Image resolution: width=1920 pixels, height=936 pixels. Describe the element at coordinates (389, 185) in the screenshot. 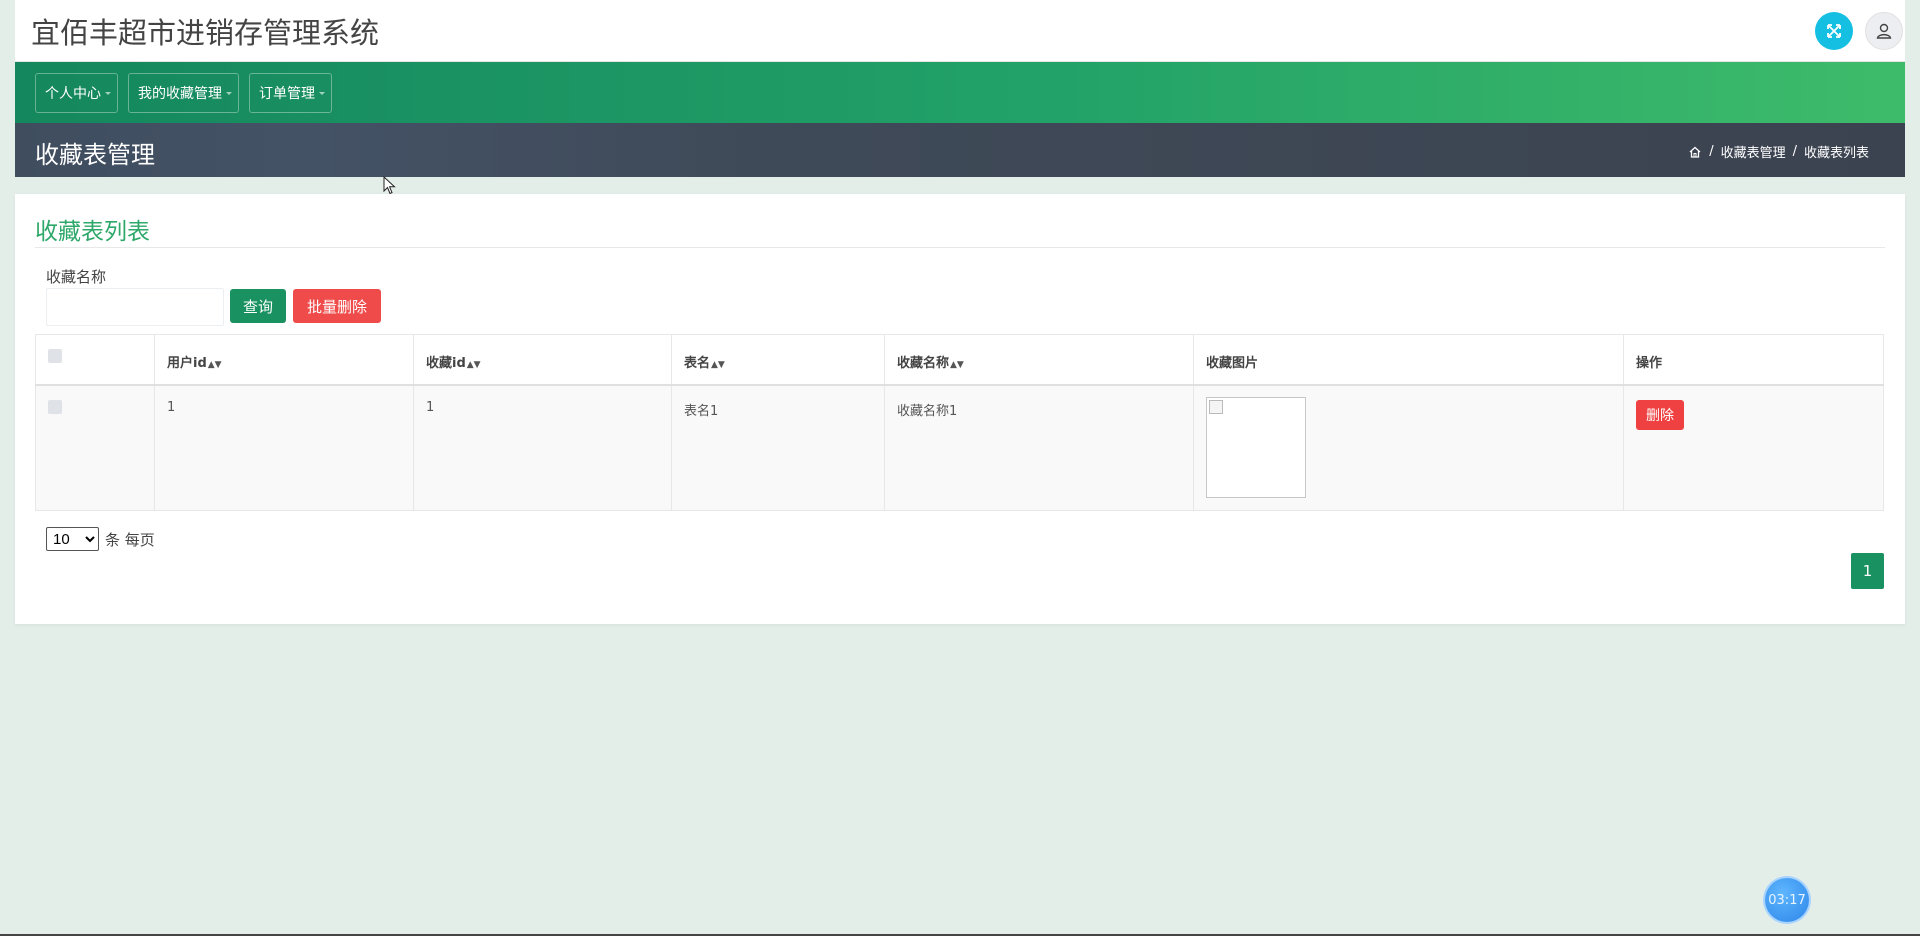

I see `mouse-cursor-icon` at that location.